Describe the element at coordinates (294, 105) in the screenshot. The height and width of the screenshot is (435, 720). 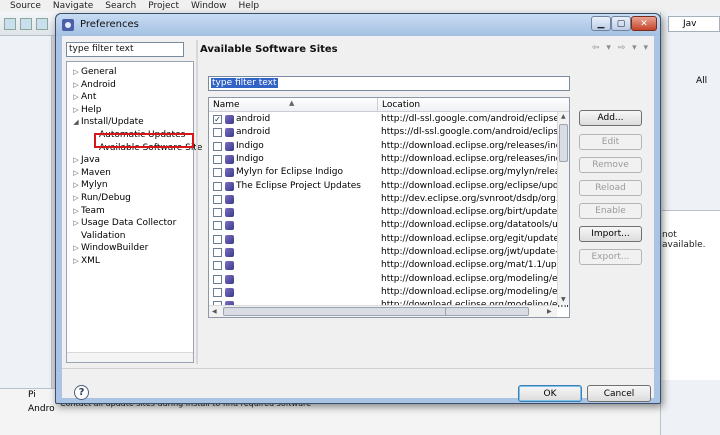
I see `column-header-name: Name ▲` at that location.